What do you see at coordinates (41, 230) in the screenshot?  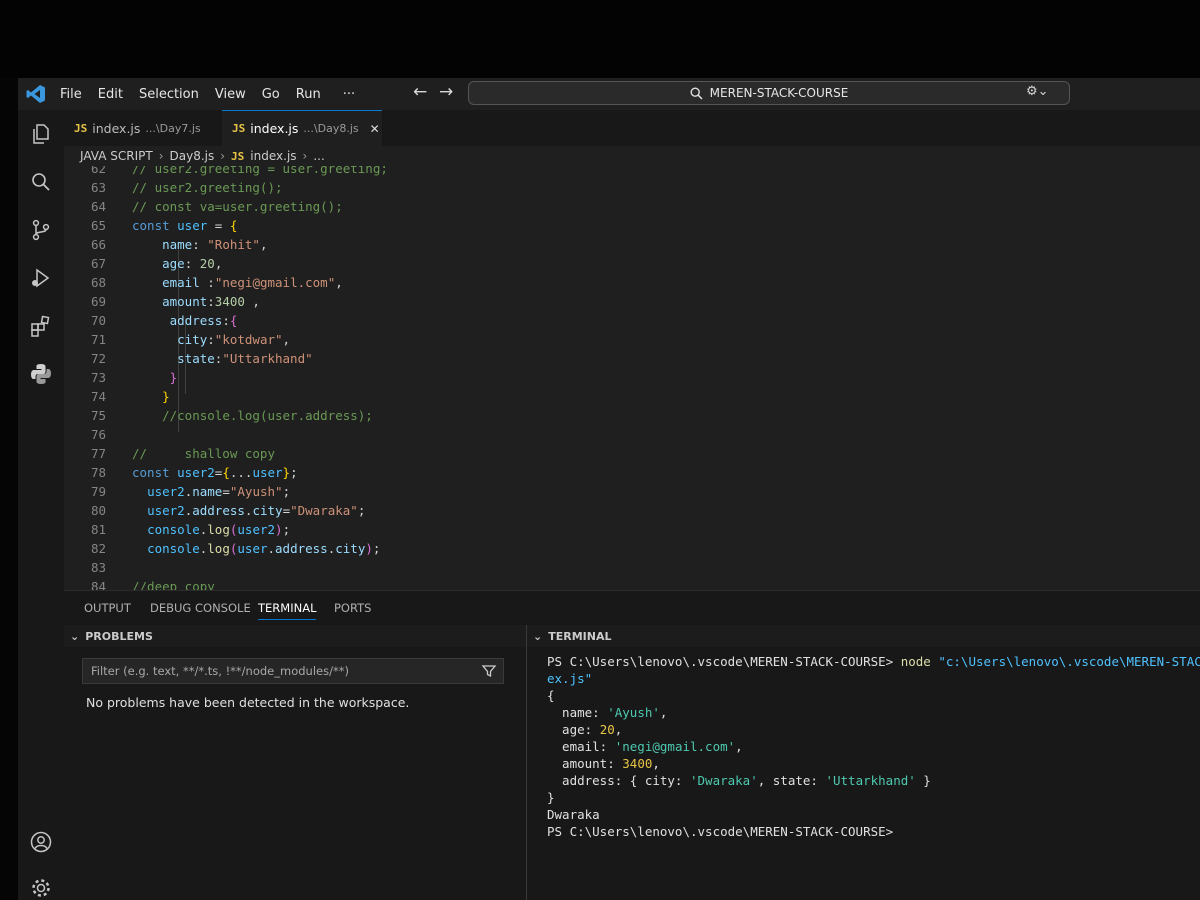 I see `source-control-icon` at bounding box center [41, 230].